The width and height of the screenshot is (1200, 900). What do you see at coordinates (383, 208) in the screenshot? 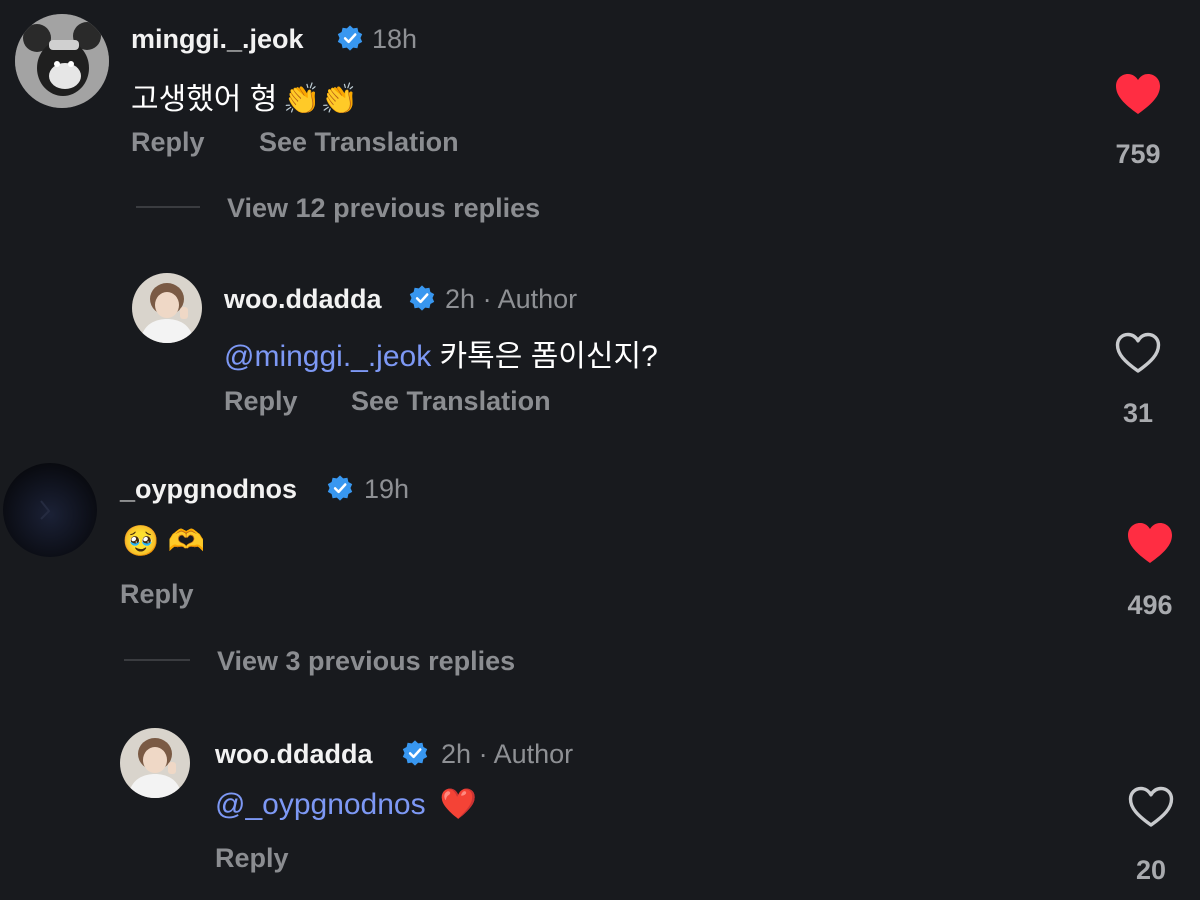
I see `view-previous-replies-button: View 12 previous replies` at bounding box center [383, 208].